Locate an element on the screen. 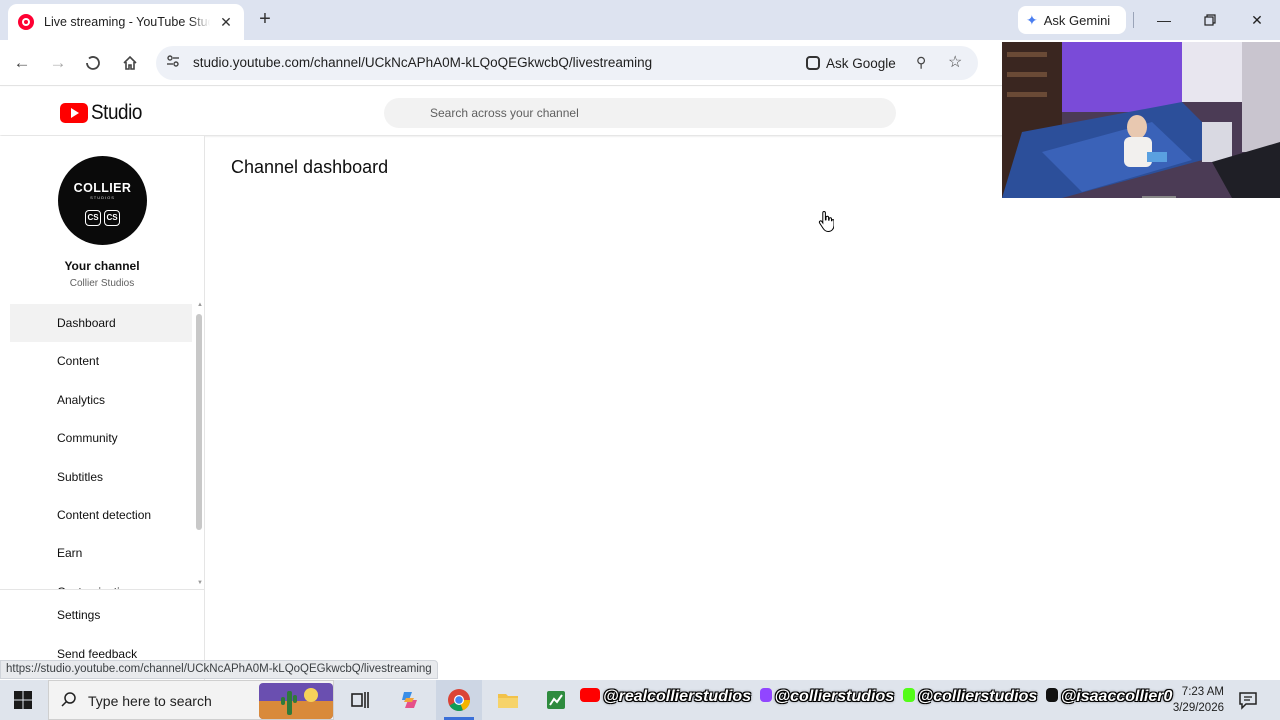 This screenshot has width=1280, height=720. search-icon: ⚲ is located at coordinates (921, 62).